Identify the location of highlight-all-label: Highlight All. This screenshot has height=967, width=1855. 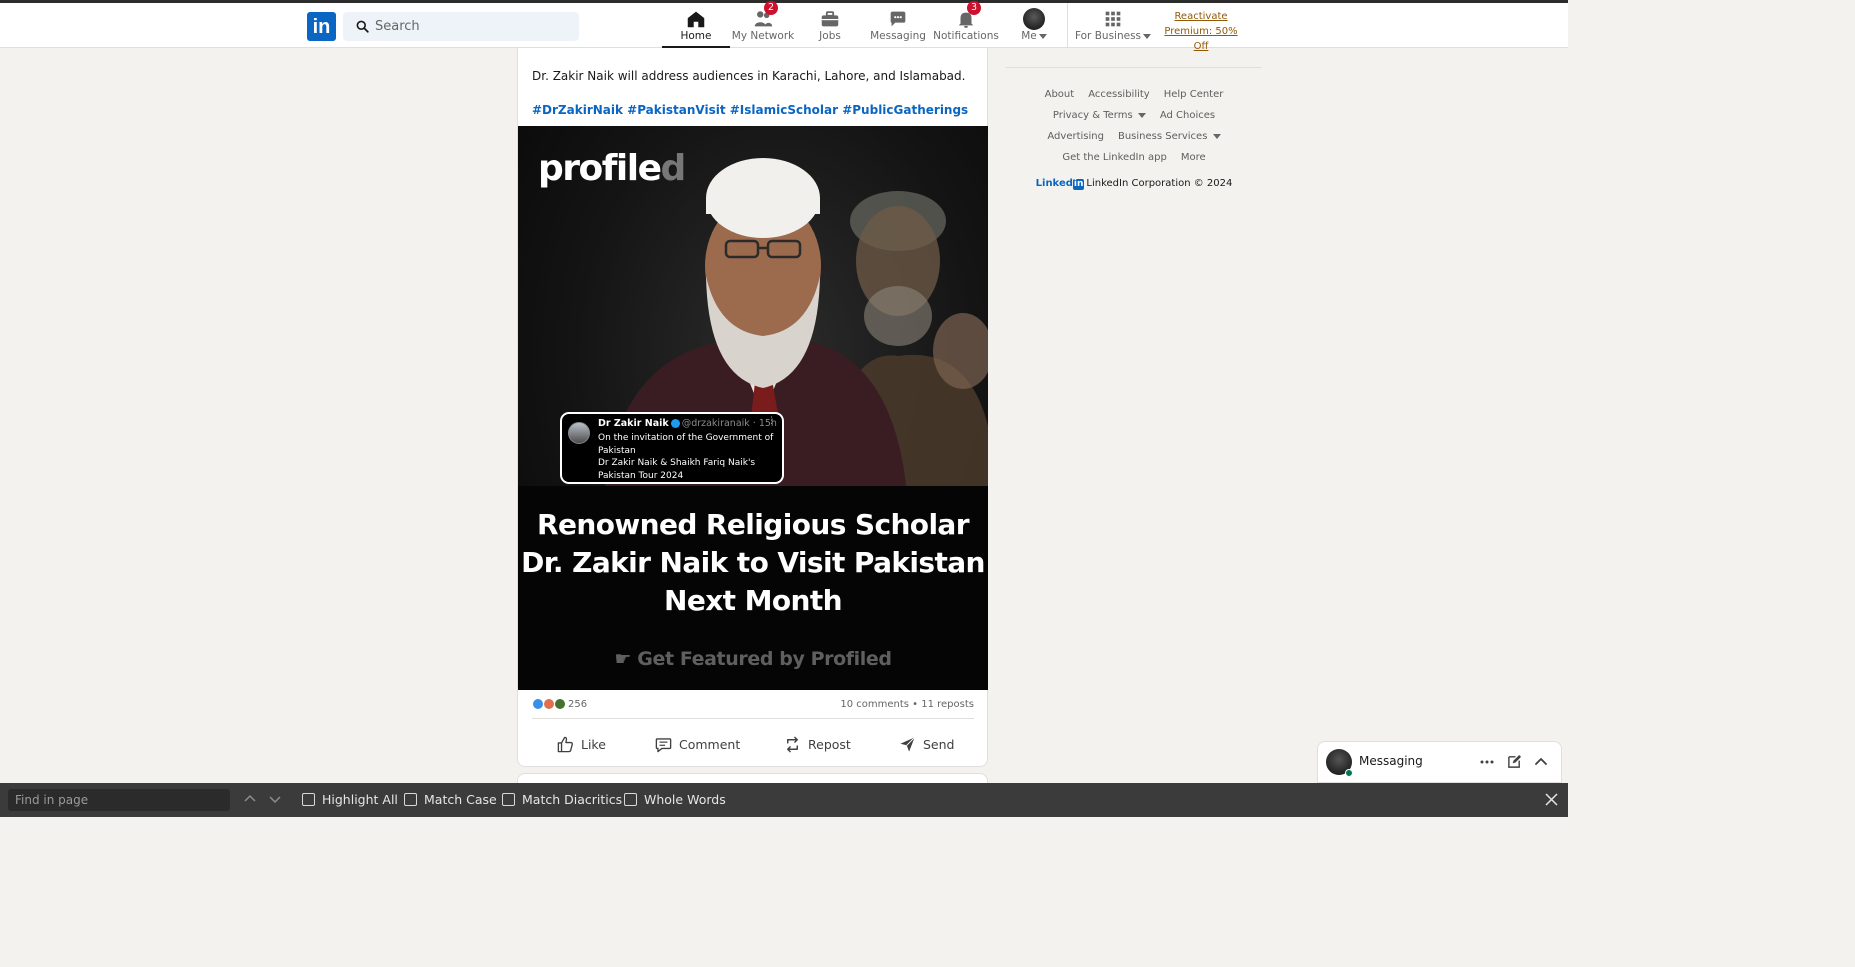
(360, 799).